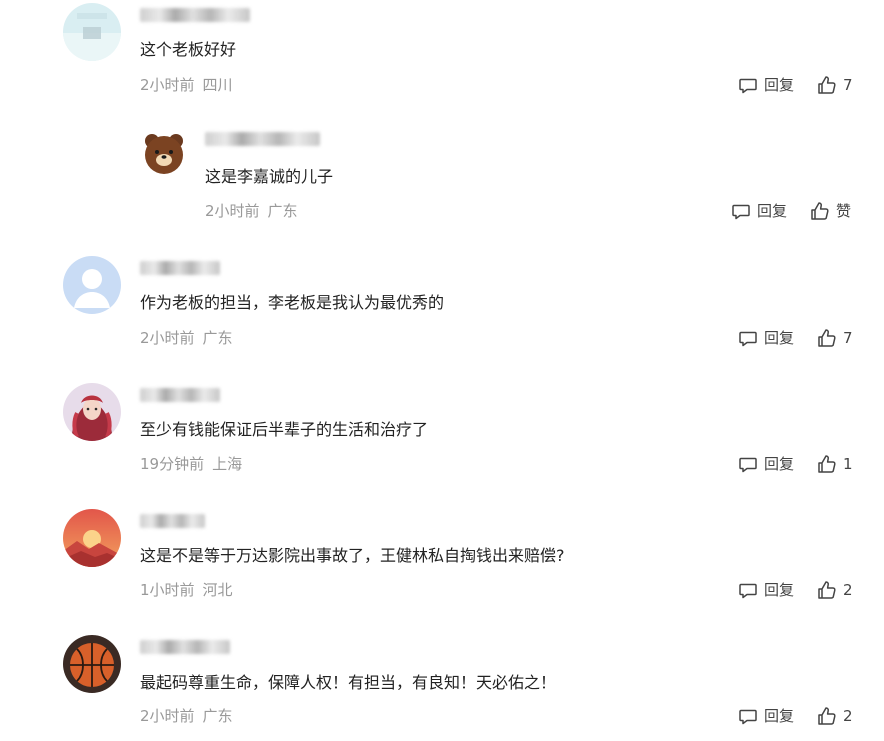 This screenshot has height=741, width=884. I want to click on basketball-avatar-icon, so click(92, 664).